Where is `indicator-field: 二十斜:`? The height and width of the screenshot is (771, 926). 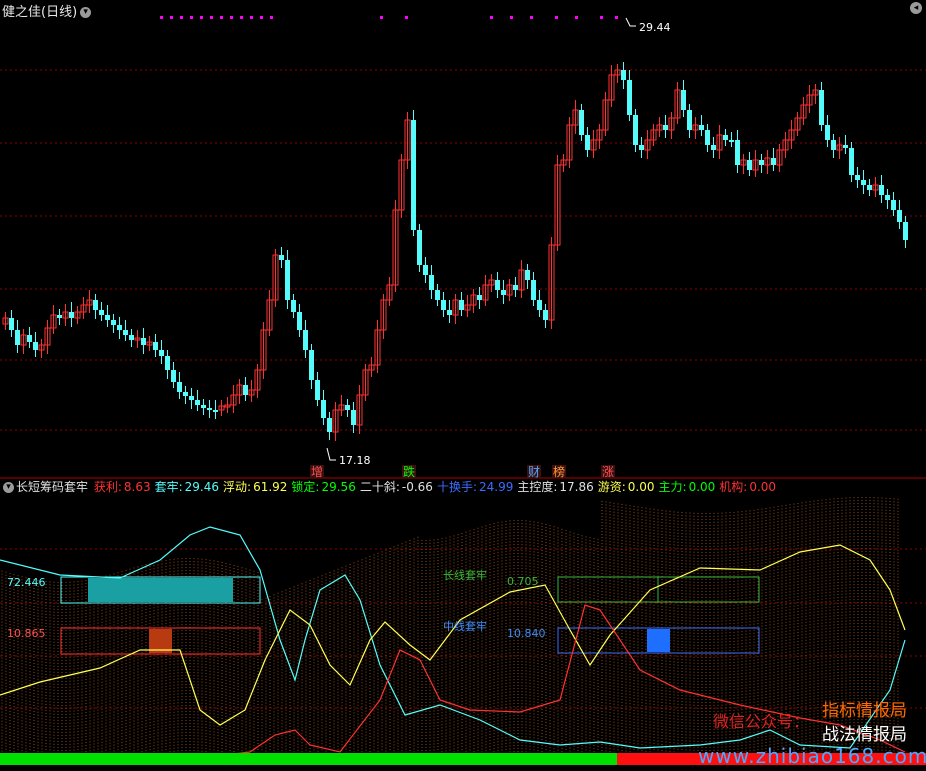 indicator-field: 二十斜: is located at coordinates (379, 487).